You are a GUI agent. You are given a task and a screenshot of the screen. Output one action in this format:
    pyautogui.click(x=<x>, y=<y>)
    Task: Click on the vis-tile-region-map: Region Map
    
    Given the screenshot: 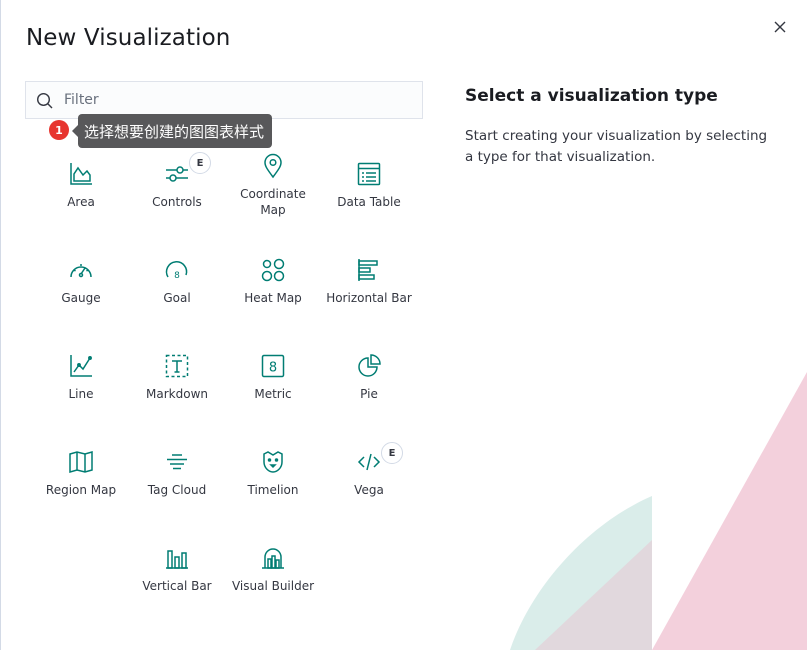 What is the action you would take?
    pyautogui.click(x=81, y=473)
    